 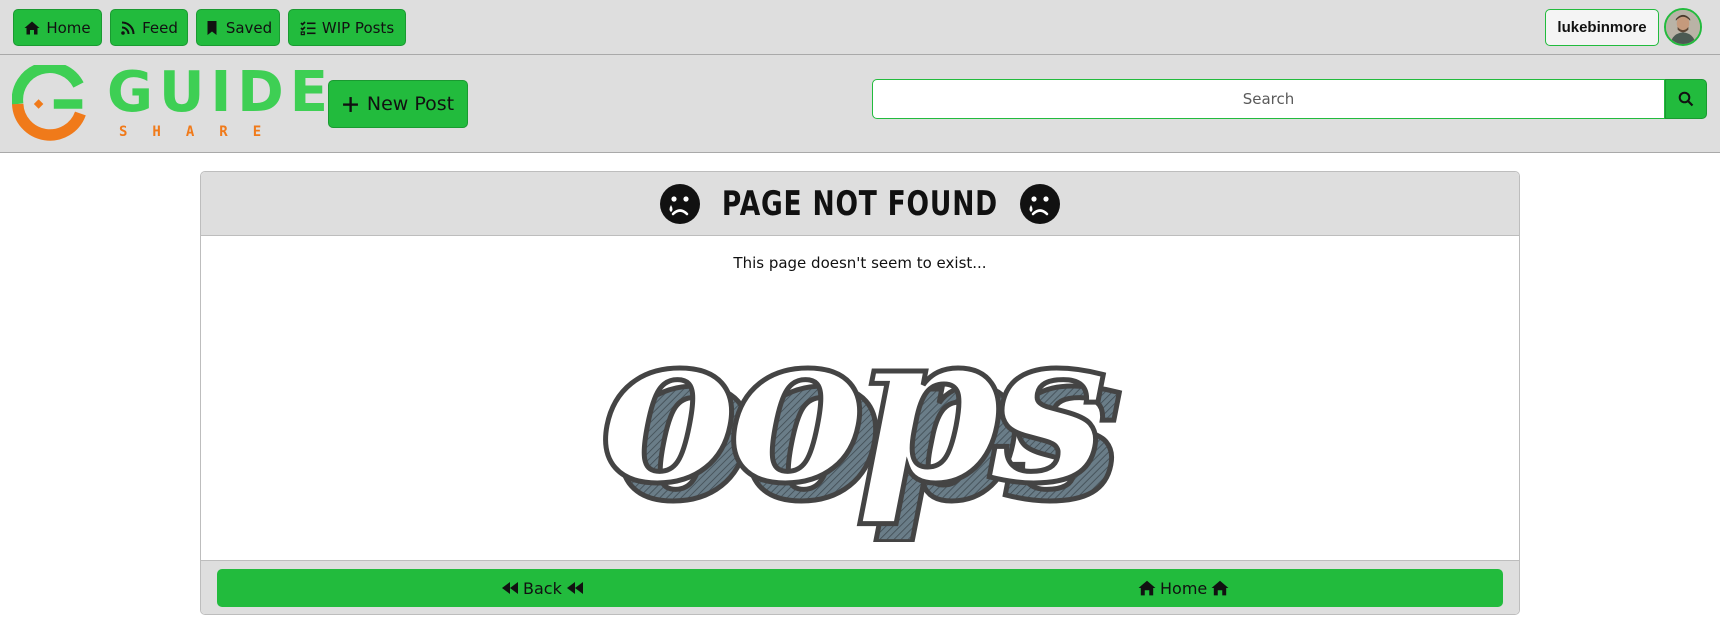 I want to click on profile-picture, so click(x=1683, y=27).